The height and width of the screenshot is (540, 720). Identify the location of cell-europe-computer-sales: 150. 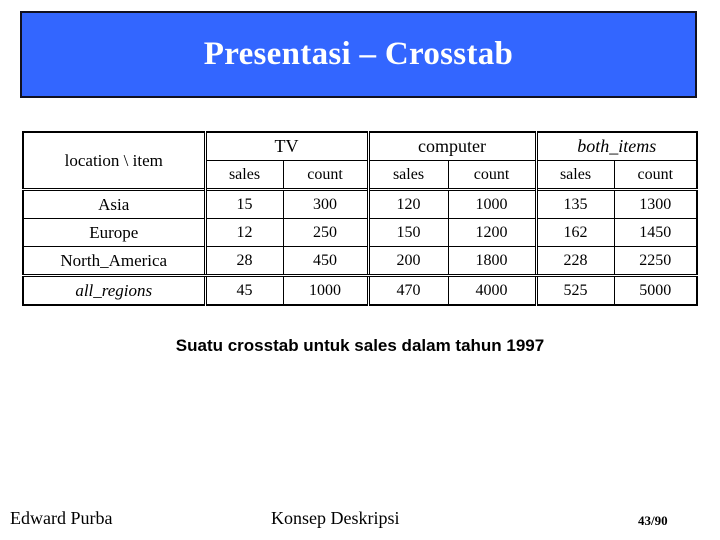
(407, 232).